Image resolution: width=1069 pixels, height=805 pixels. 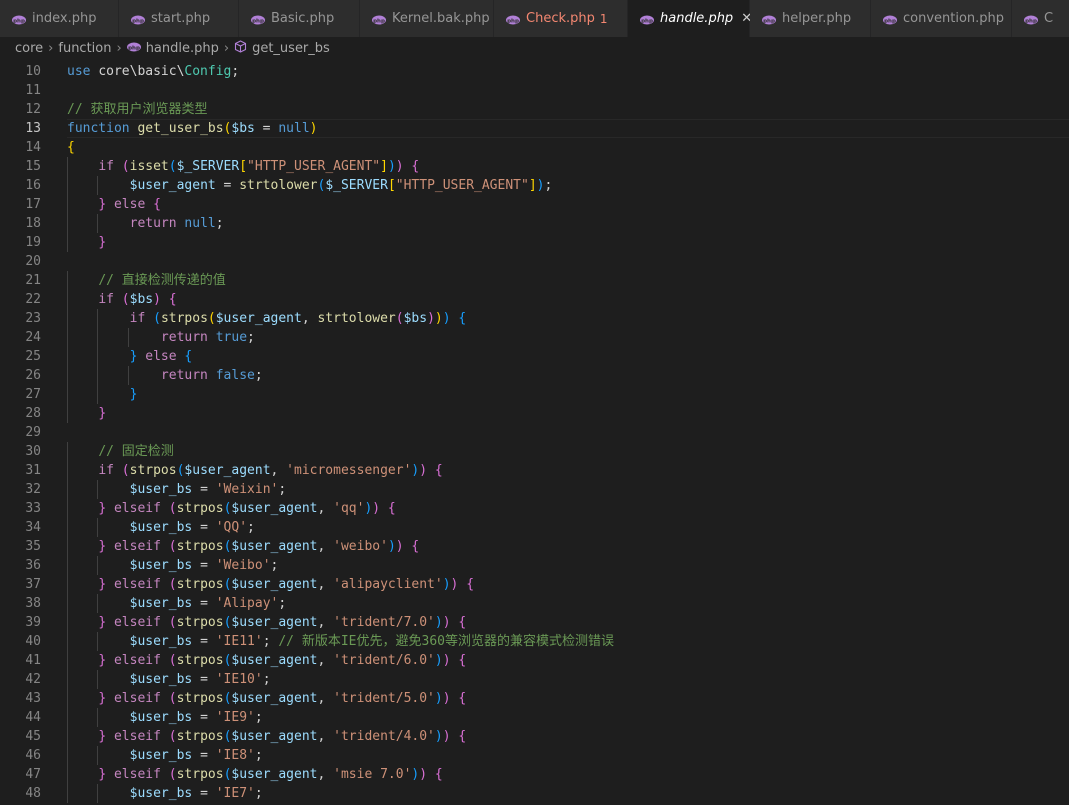 I want to click on line-number: 43, so click(x=33, y=698).